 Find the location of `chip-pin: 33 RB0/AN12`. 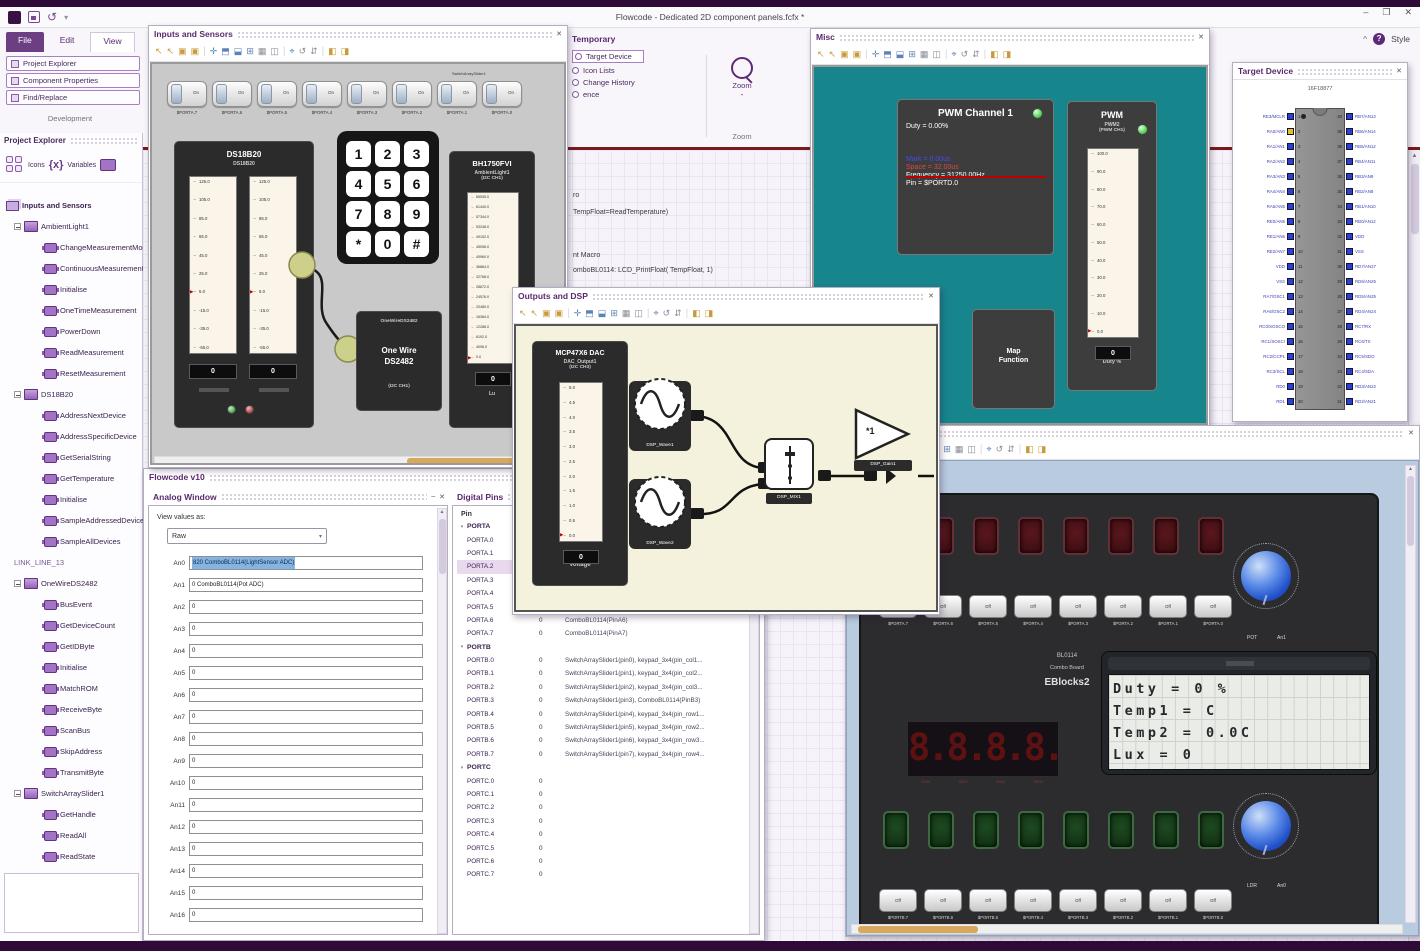

chip-pin: 33 RB0/AN12 is located at coordinates (1370, 221).